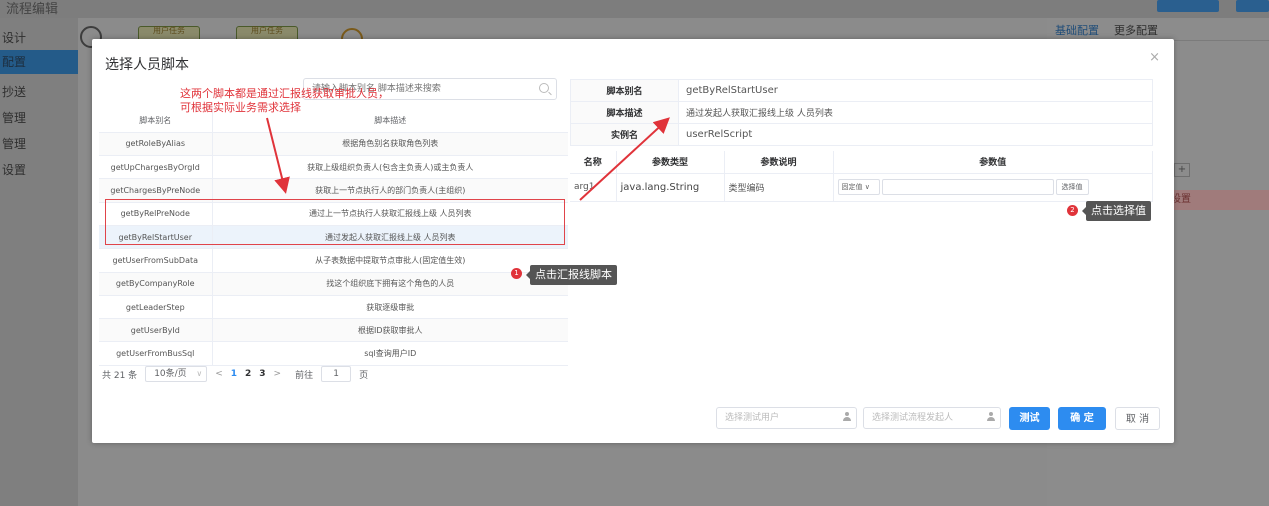  What do you see at coordinates (284, 93) in the screenshot?
I see `annotation-note-line1: 这两个脚本都是通过汇报线获取审批人员，` at bounding box center [284, 93].